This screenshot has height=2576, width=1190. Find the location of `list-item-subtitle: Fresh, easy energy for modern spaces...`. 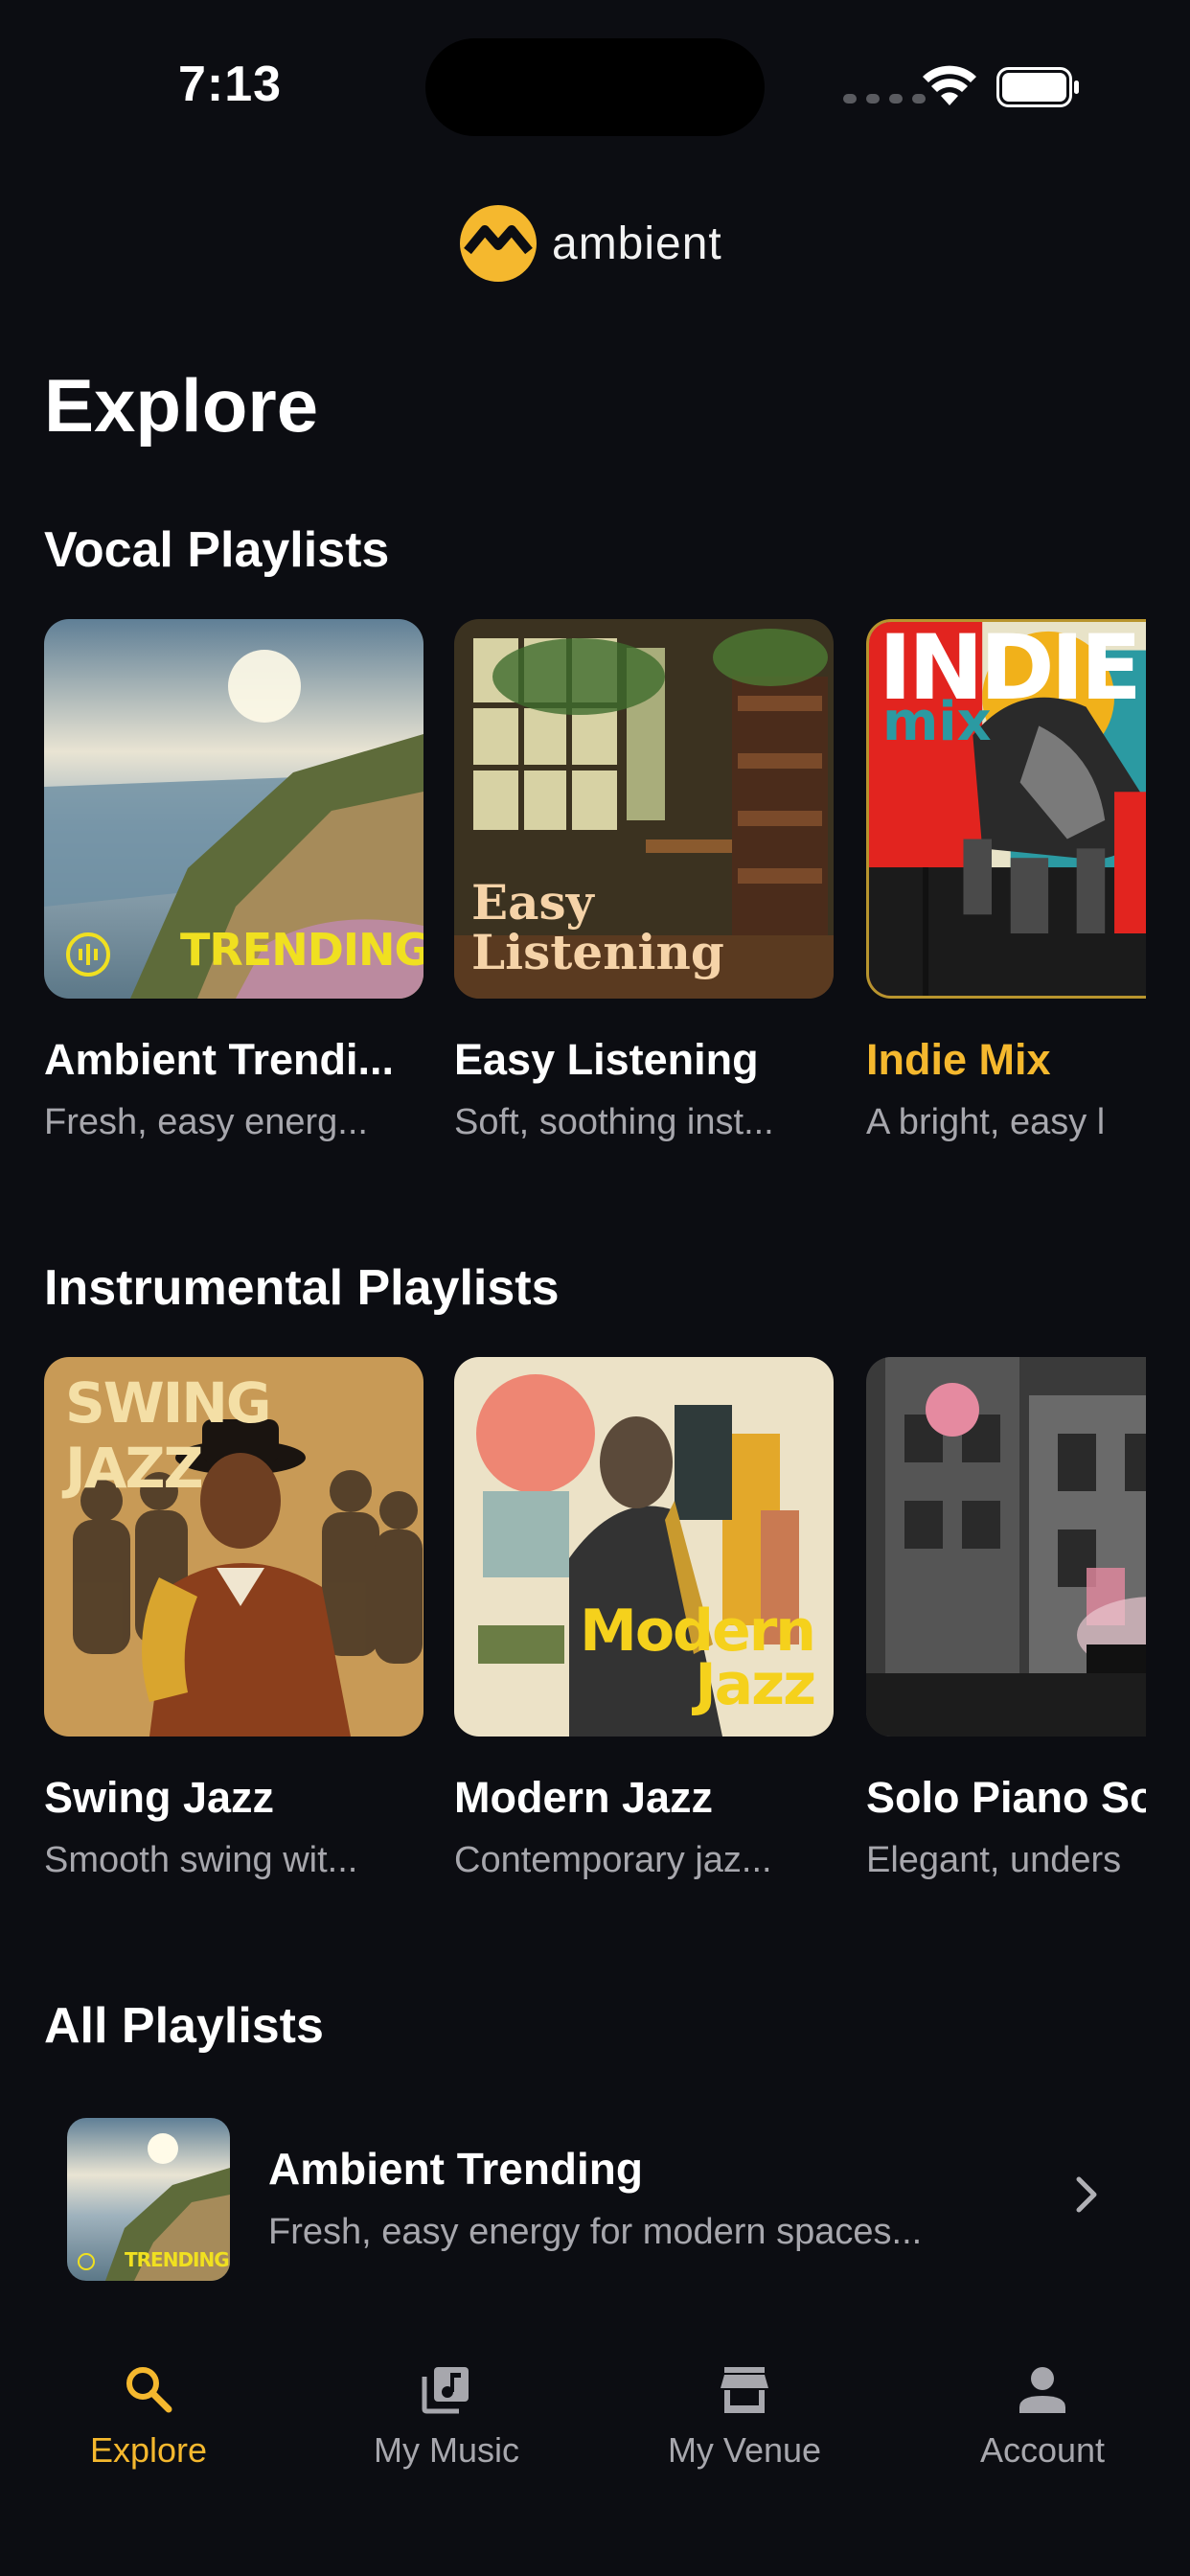

list-item-subtitle: Fresh, easy energy for modern spaces... is located at coordinates (595, 2232).